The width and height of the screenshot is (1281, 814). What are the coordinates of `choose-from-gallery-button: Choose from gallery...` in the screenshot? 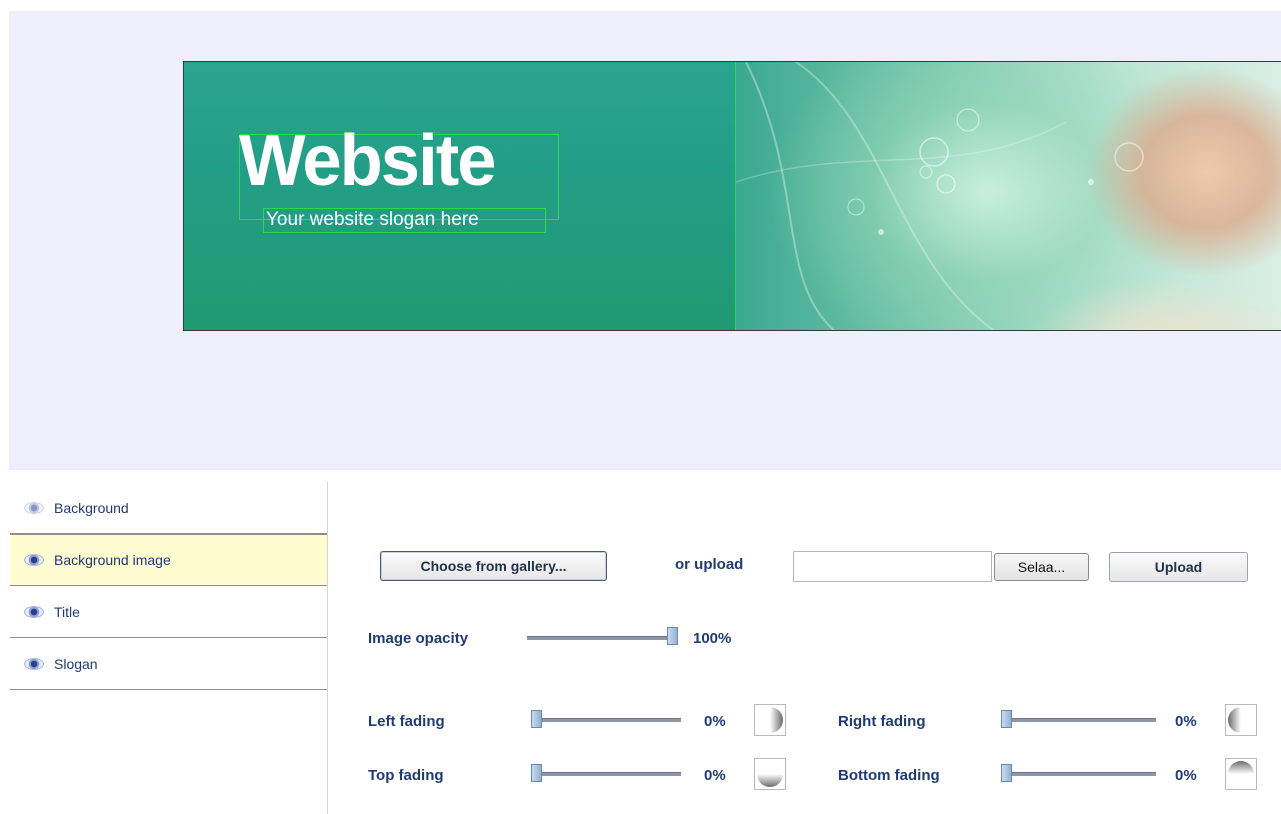 It's located at (493, 566).